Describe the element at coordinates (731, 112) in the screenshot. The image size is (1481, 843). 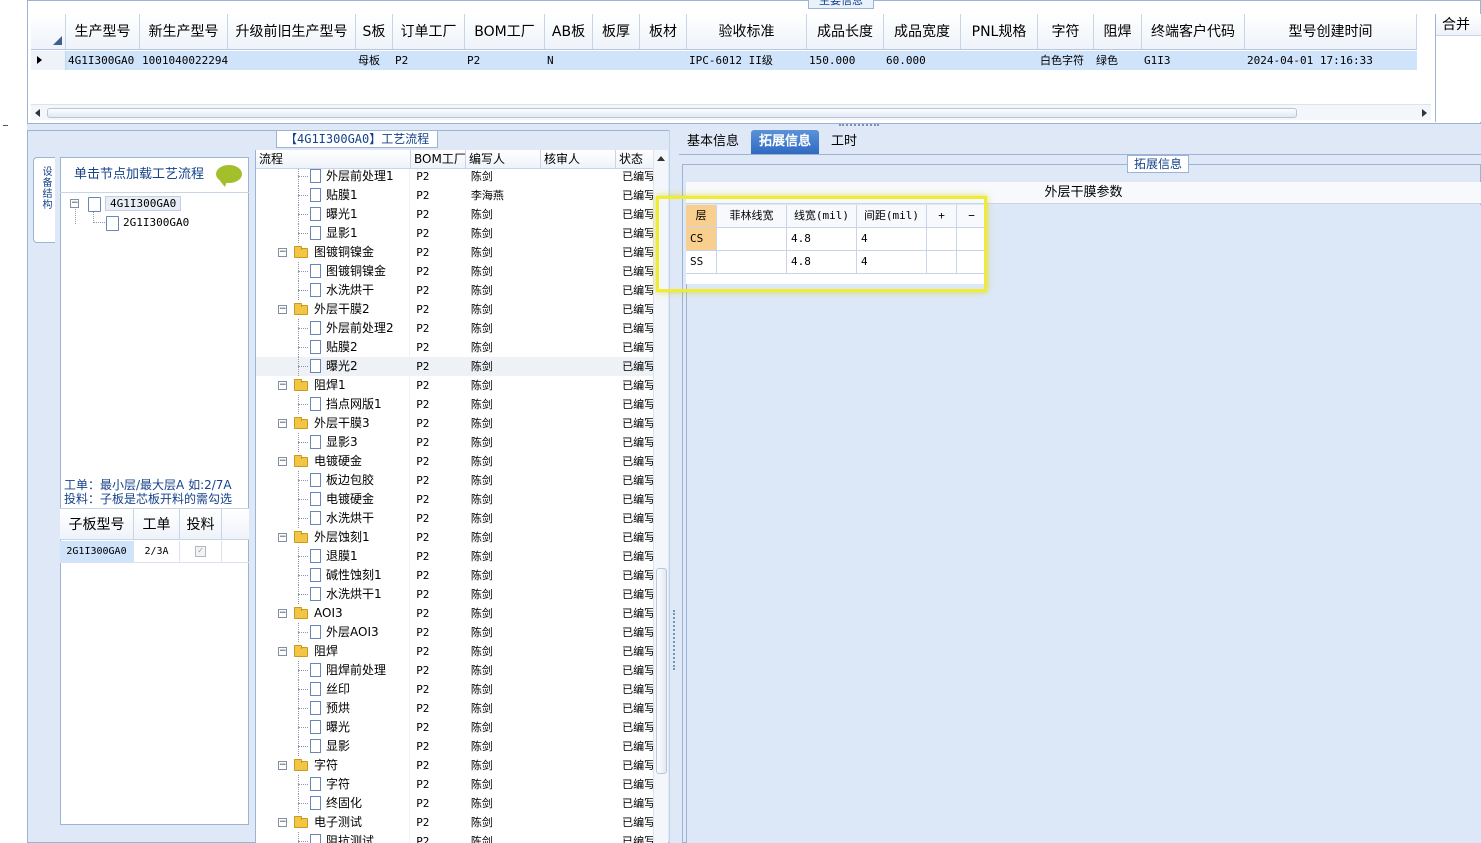
I see `main-horizontal-scrollbar` at that location.